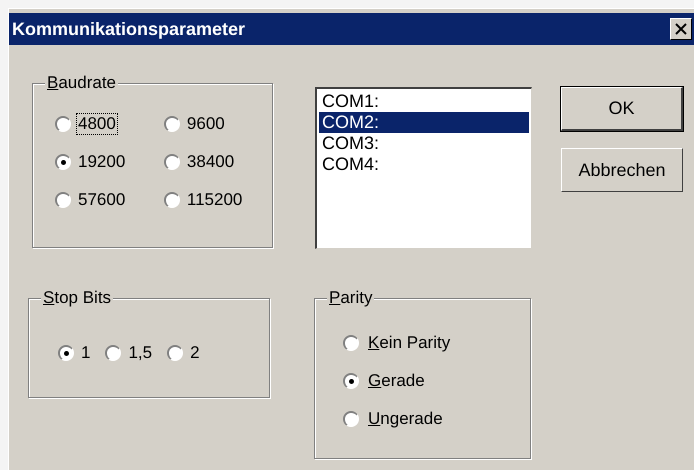  I want to click on close-icon, so click(681, 29).